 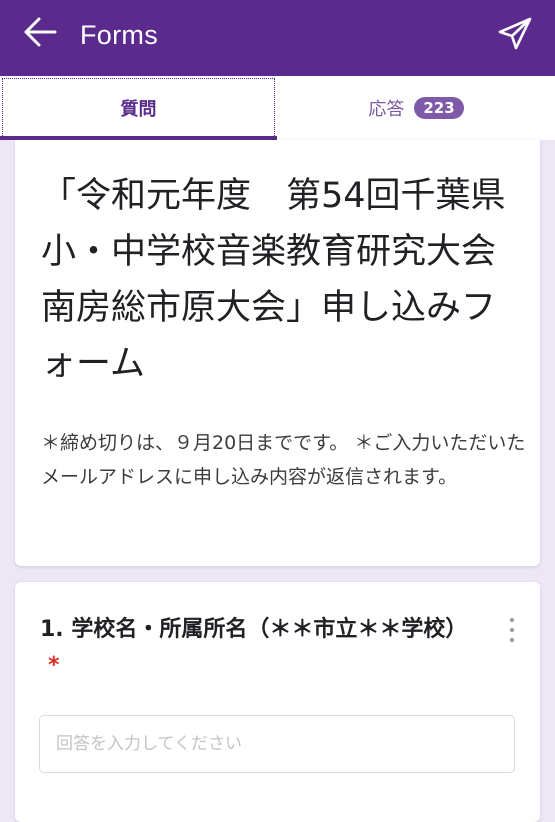 I want to click on app-title: Forms, so click(x=119, y=35).